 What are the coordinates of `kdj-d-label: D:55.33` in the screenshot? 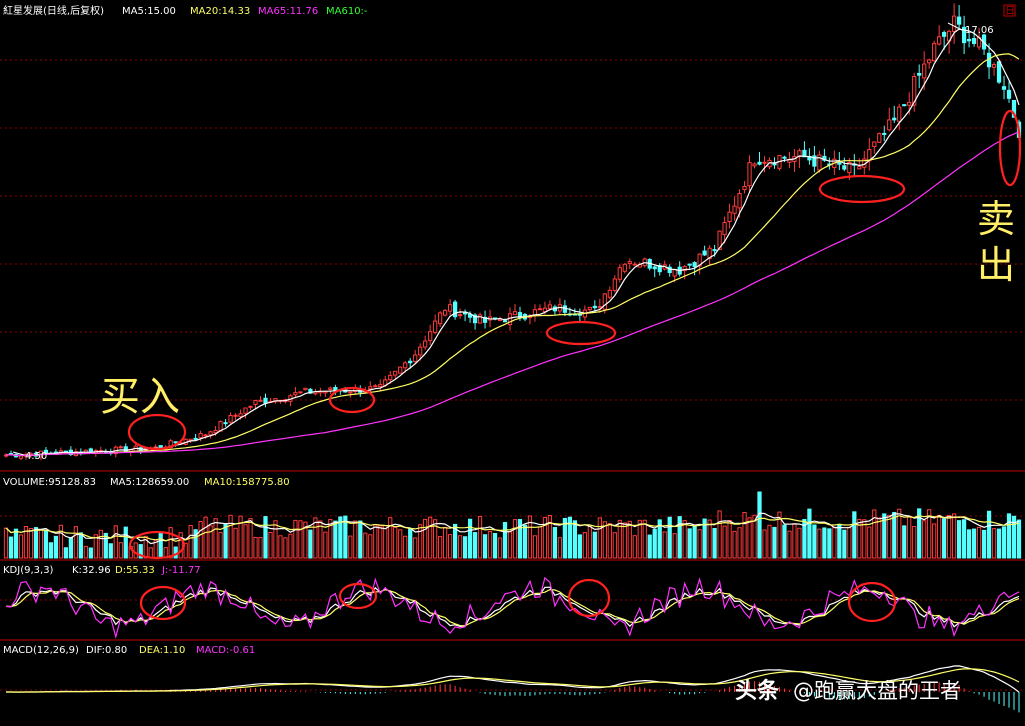 It's located at (135, 570).